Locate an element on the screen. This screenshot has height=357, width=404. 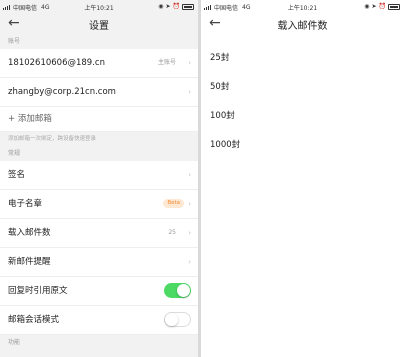
page-title: 设置 is located at coordinates (99, 26).